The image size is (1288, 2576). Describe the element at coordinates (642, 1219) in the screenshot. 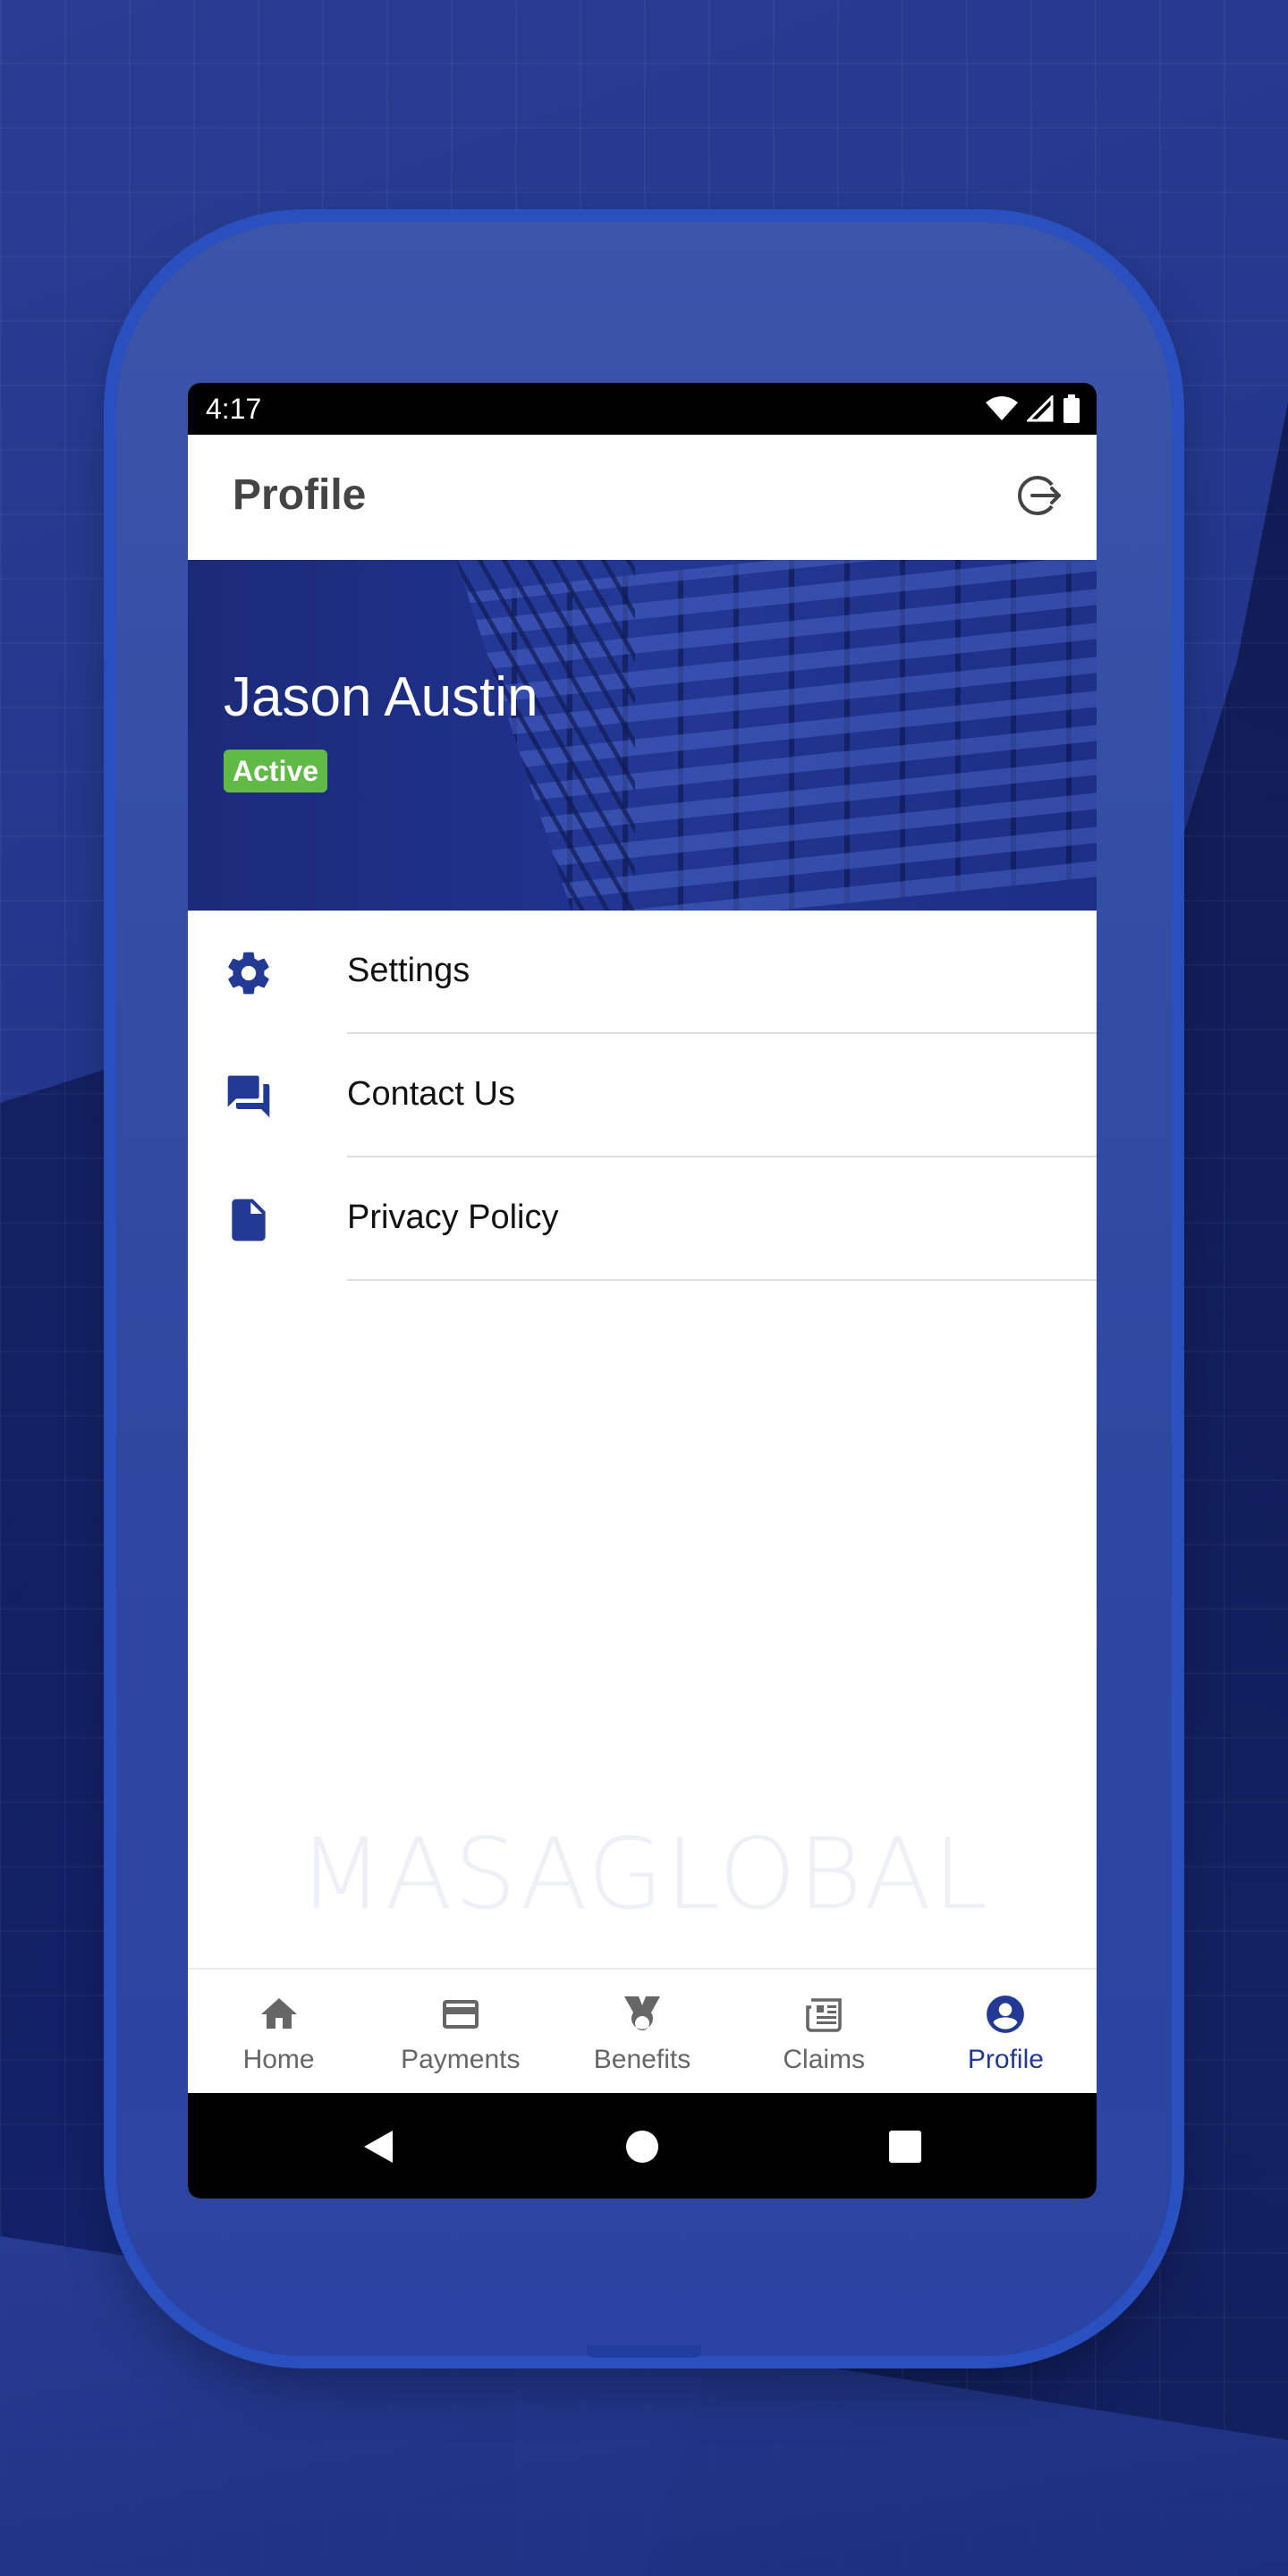

I see `menu-item-privacy-policy: Privacy Policy` at that location.